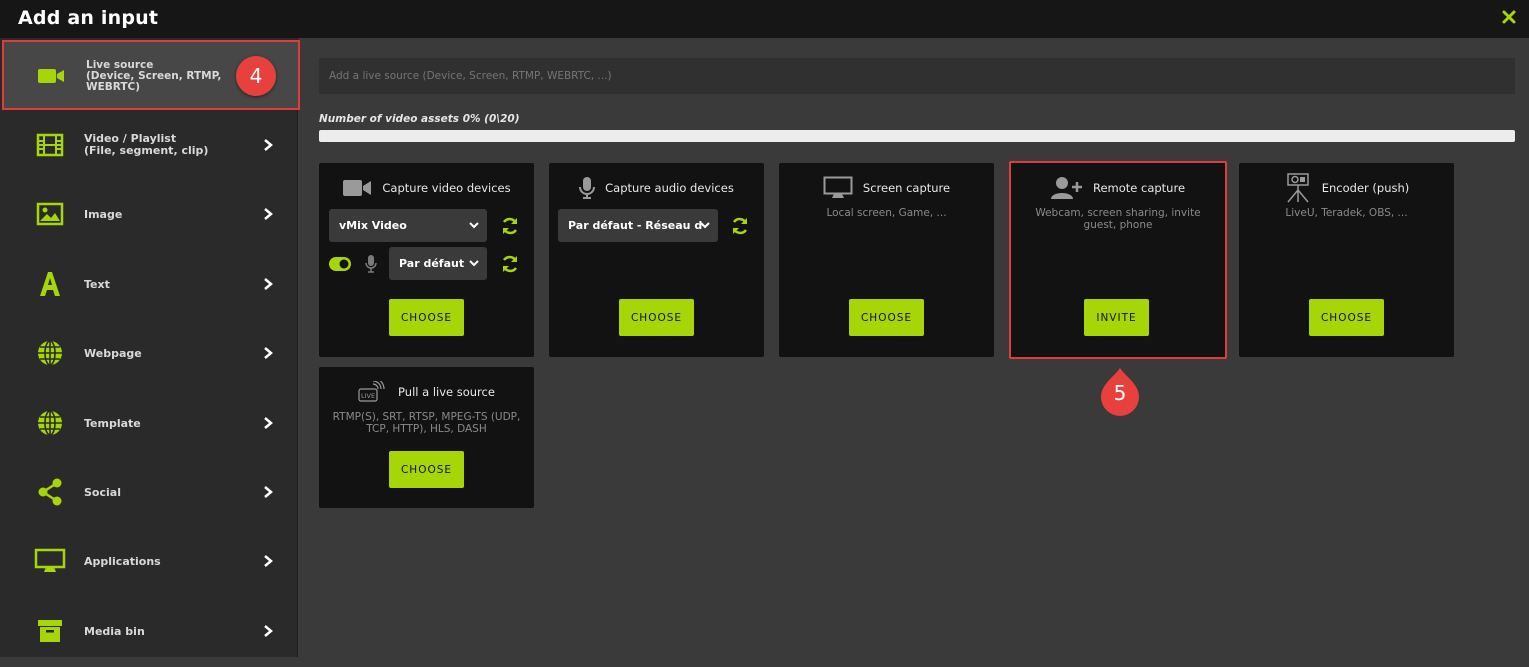 The image size is (1529, 667). What do you see at coordinates (1298, 188) in the screenshot?
I see `encoder-camera-icon` at bounding box center [1298, 188].